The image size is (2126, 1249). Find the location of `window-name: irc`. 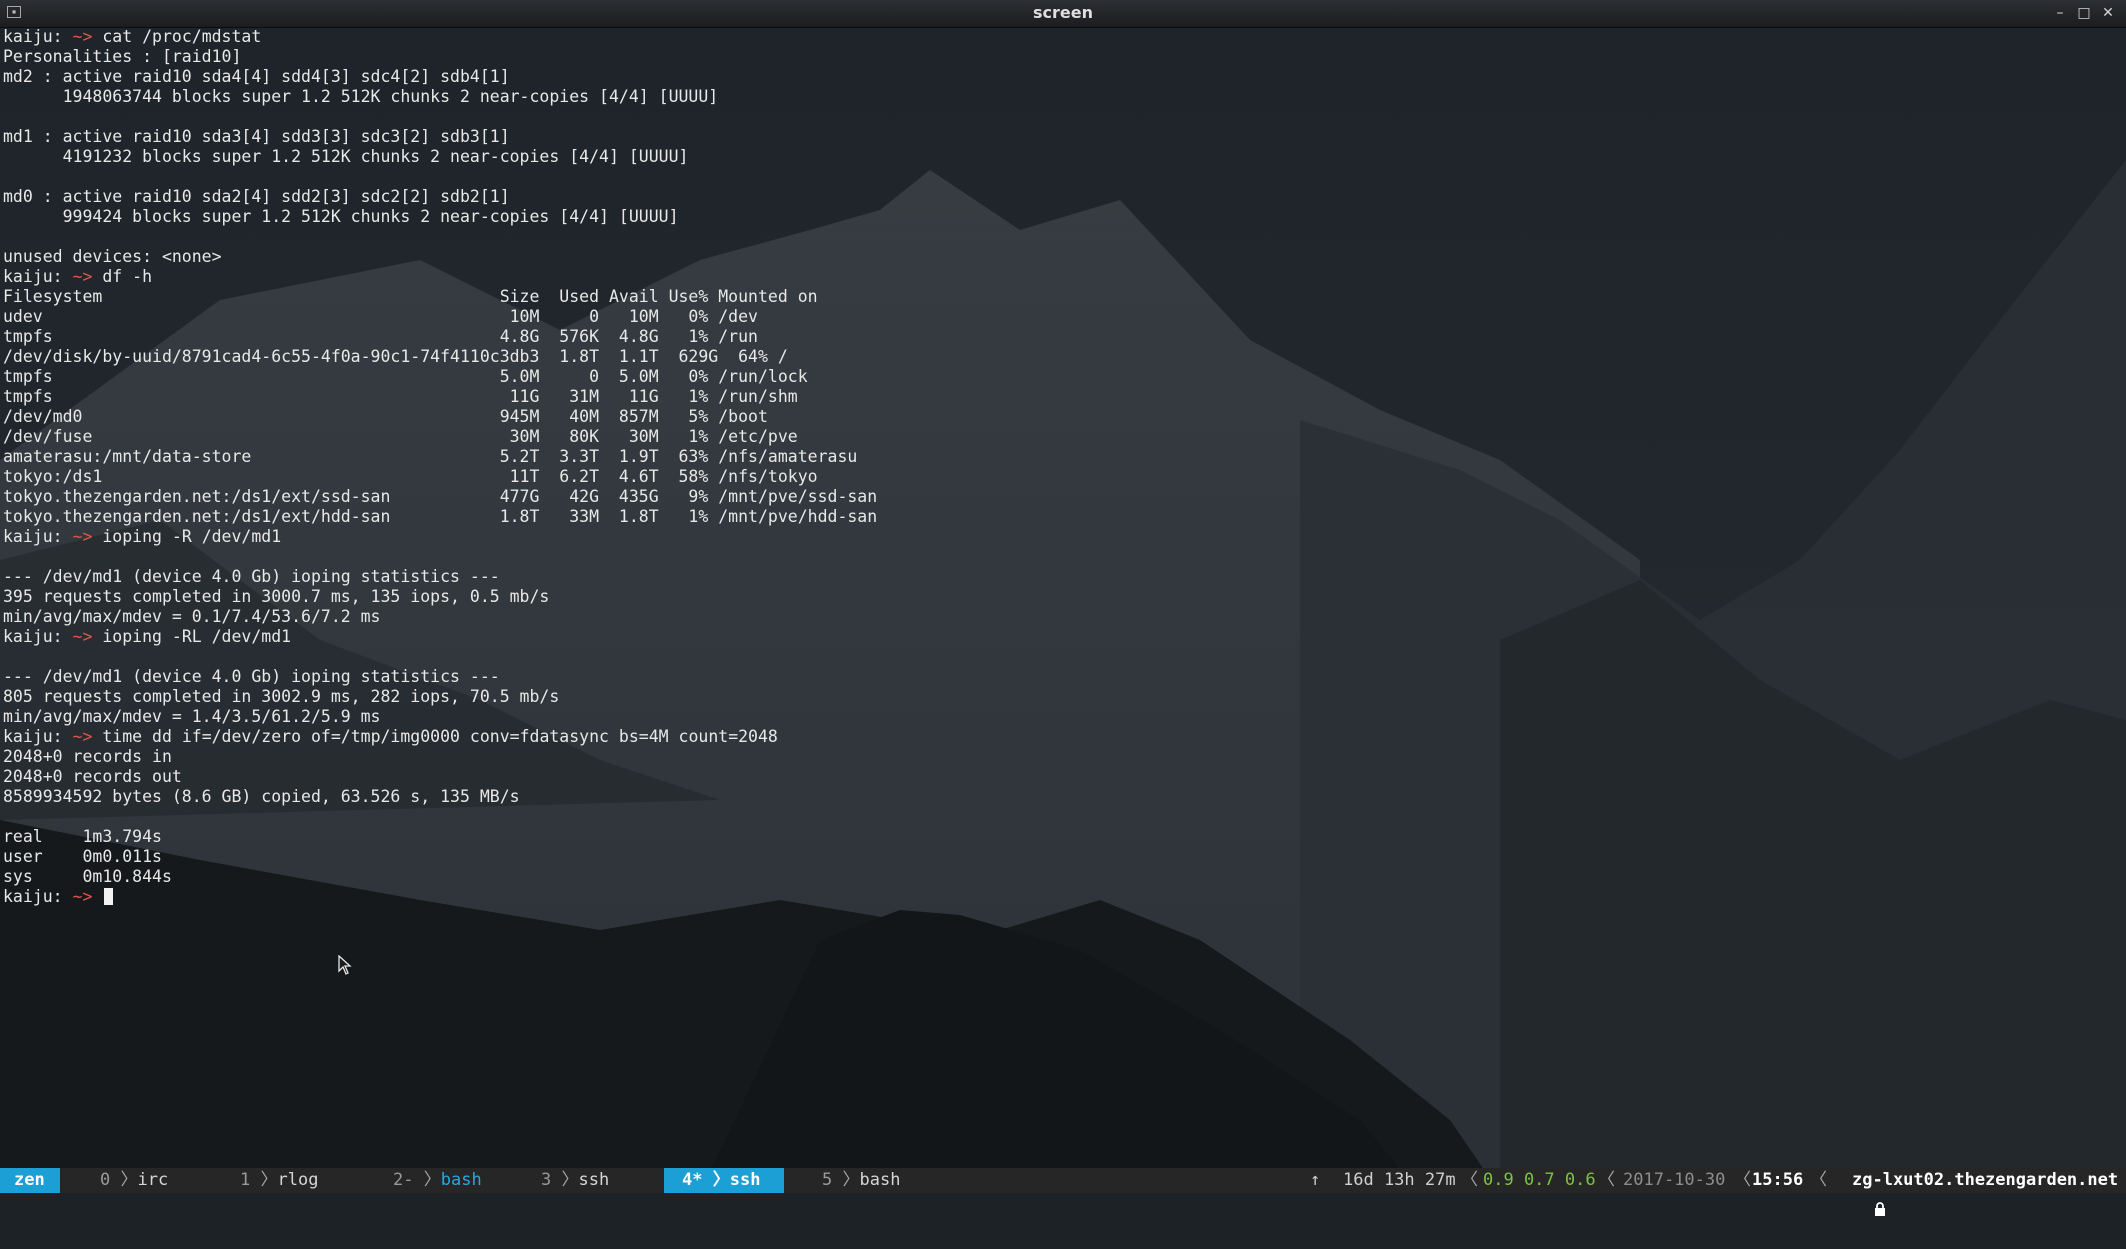

window-name: irc is located at coordinates (153, 1180).